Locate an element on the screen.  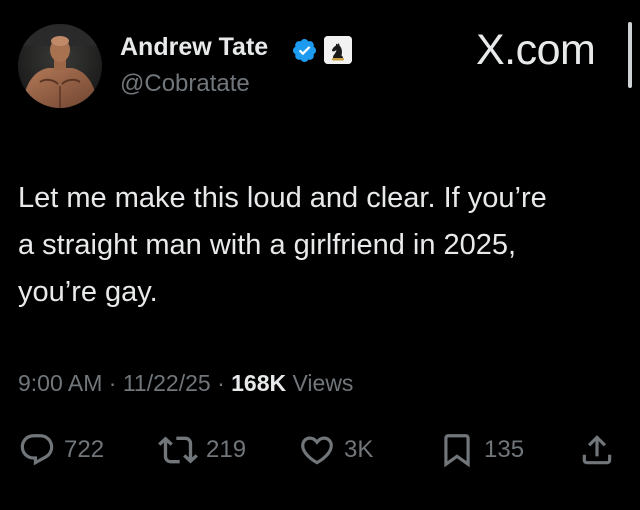
share-icon is located at coordinates (597, 450).